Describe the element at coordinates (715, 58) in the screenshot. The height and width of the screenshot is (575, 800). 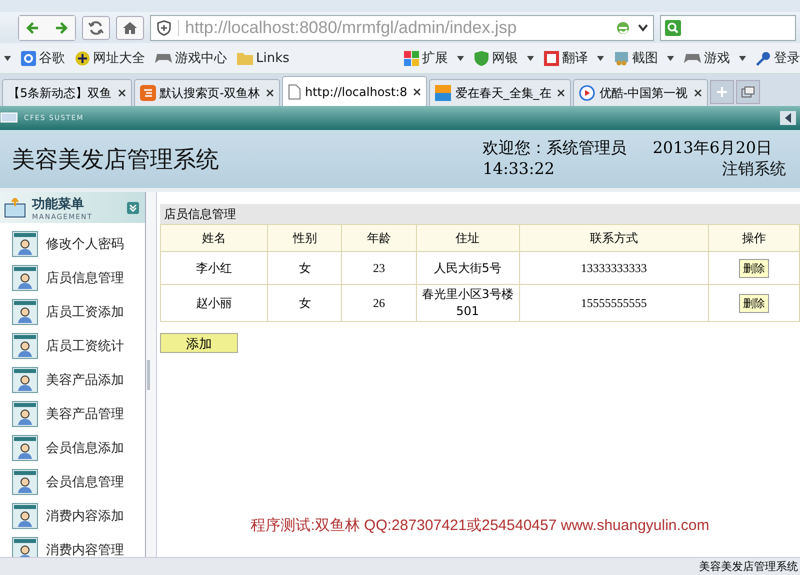
I see `toolbar-button: 游戏` at that location.